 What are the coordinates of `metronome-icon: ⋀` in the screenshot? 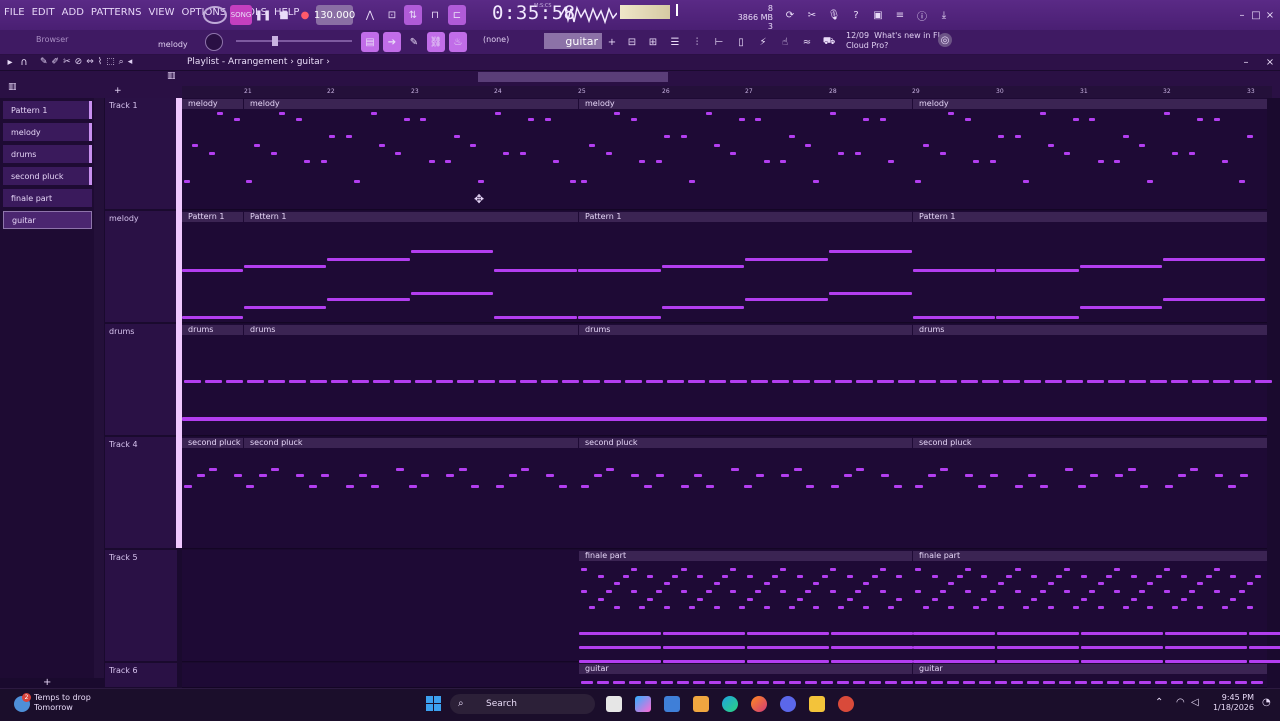 It's located at (370, 15).